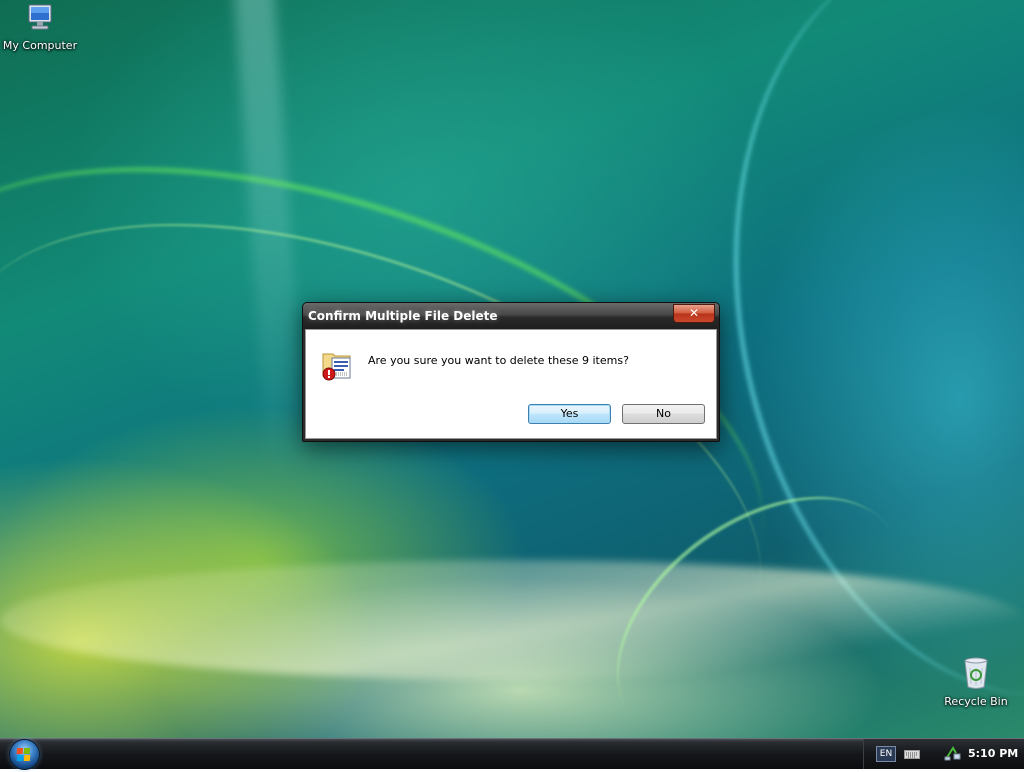 The height and width of the screenshot is (772, 1024). What do you see at coordinates (40, 45) in the screenshot?
I see `desktop-icon-label: My Computer` at bounding box center [40, 45].